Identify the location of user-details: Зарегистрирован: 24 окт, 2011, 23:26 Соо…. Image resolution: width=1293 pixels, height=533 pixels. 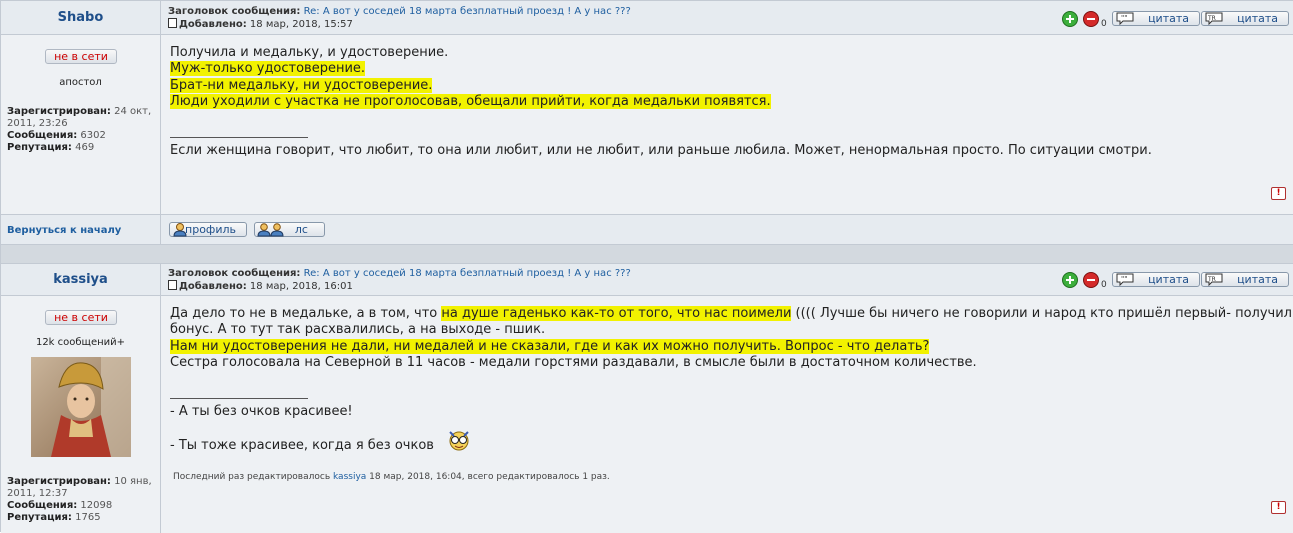
(79, 129).